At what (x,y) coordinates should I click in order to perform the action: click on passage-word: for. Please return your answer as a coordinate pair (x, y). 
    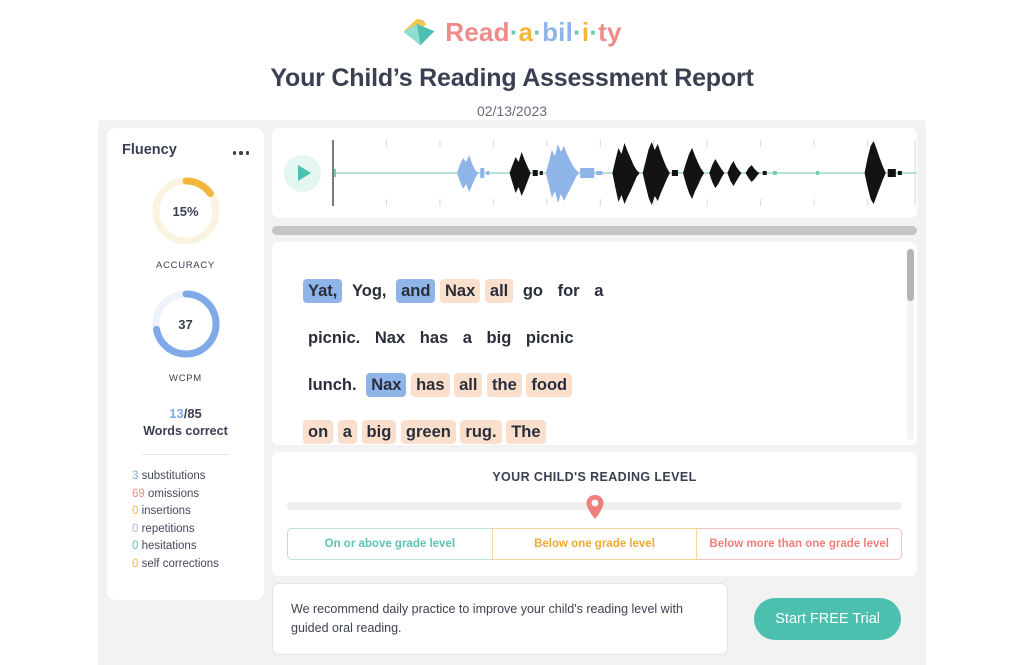
    Looking at the image, I should click on (569, 291).